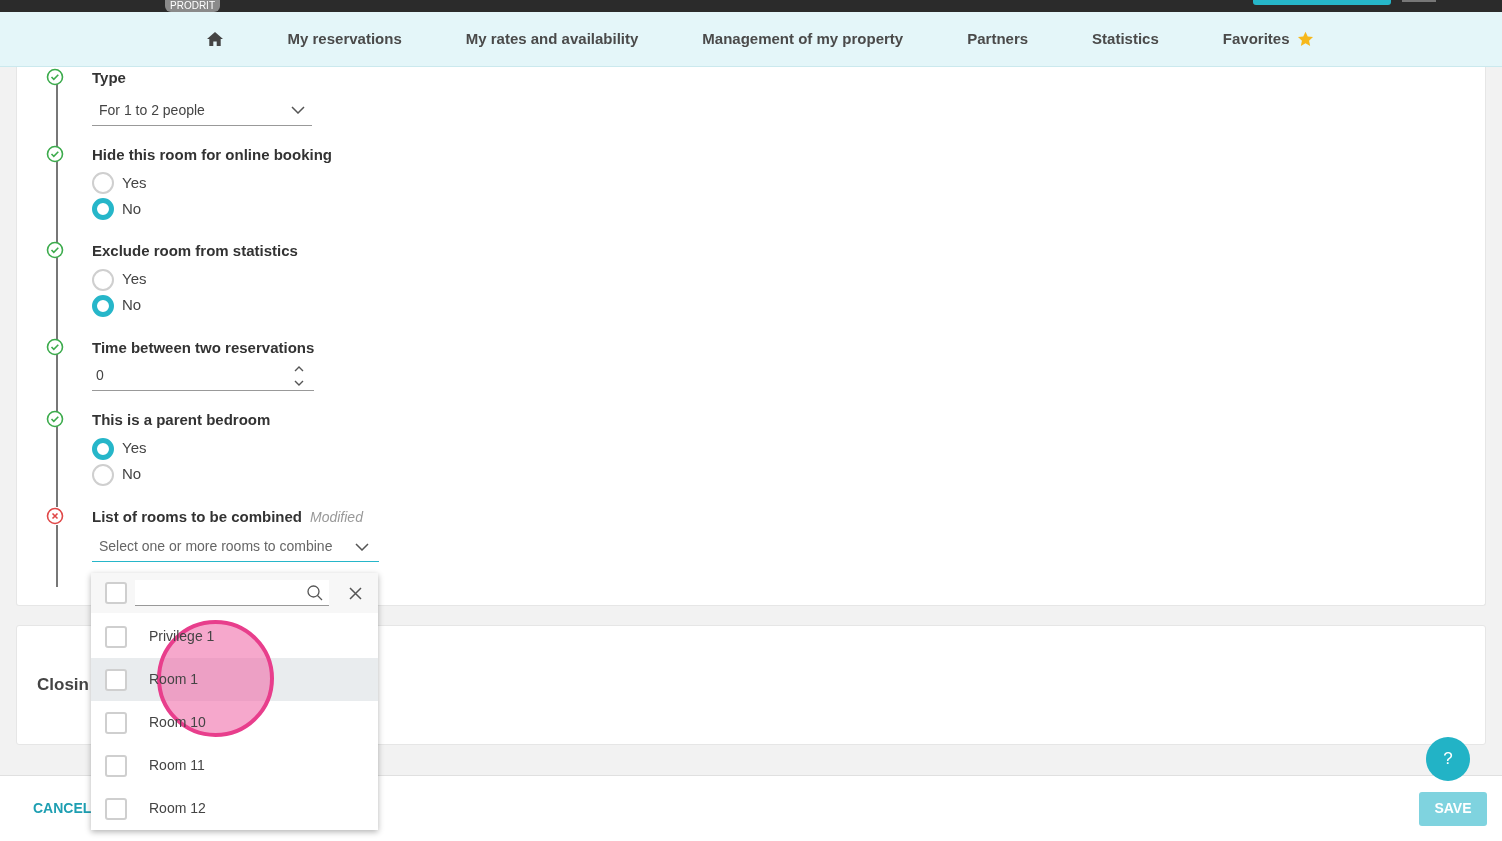 This screenshot has height=841, width=1502. What do you see at coordinates (203, 376) in the screenshot?
I see `number-field: 0` at bounding box center [203, 376].